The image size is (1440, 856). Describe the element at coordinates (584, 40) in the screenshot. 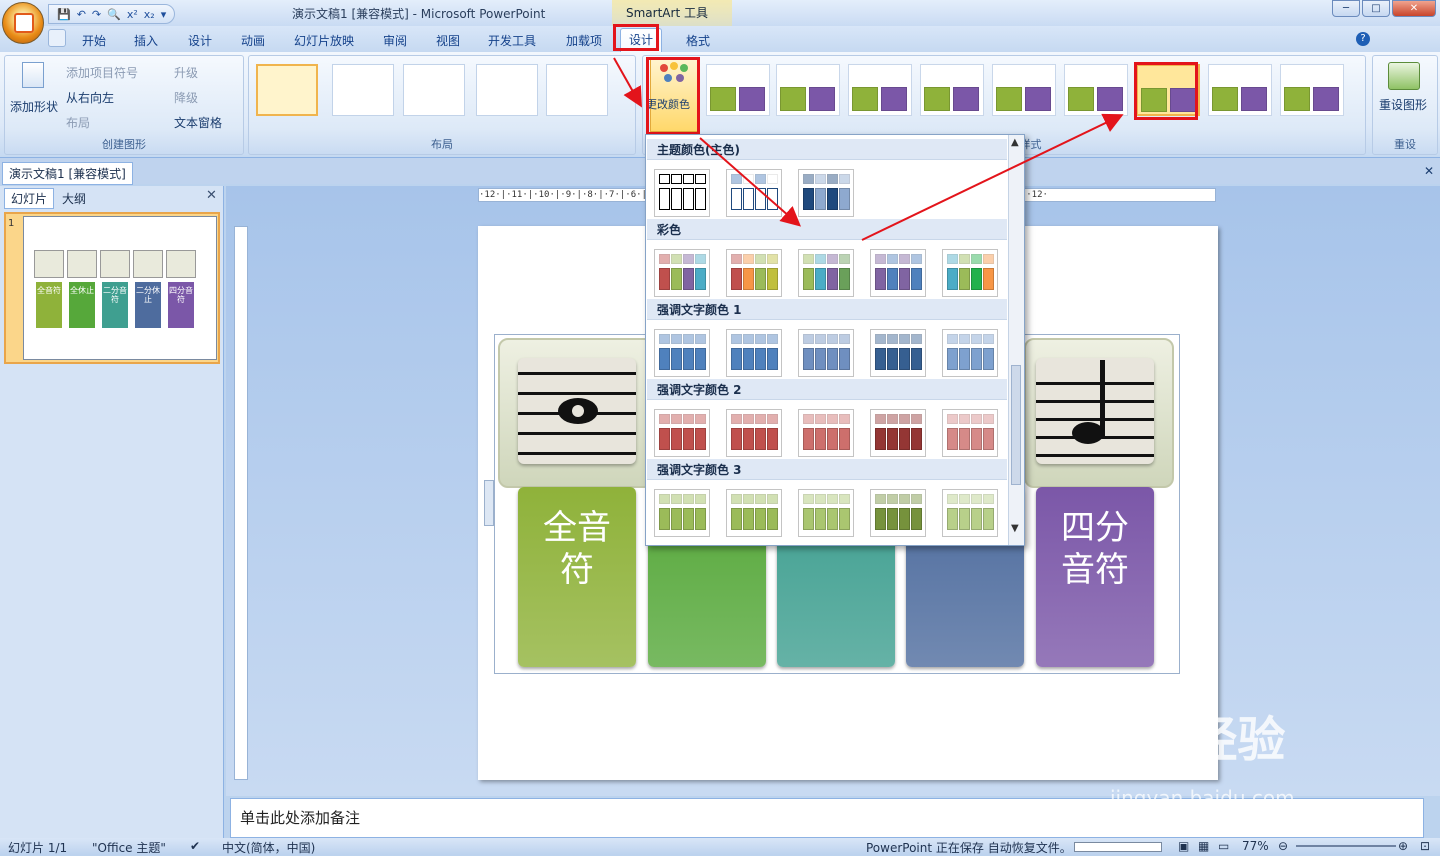

I see `tab-addins: 加载项` at that location.